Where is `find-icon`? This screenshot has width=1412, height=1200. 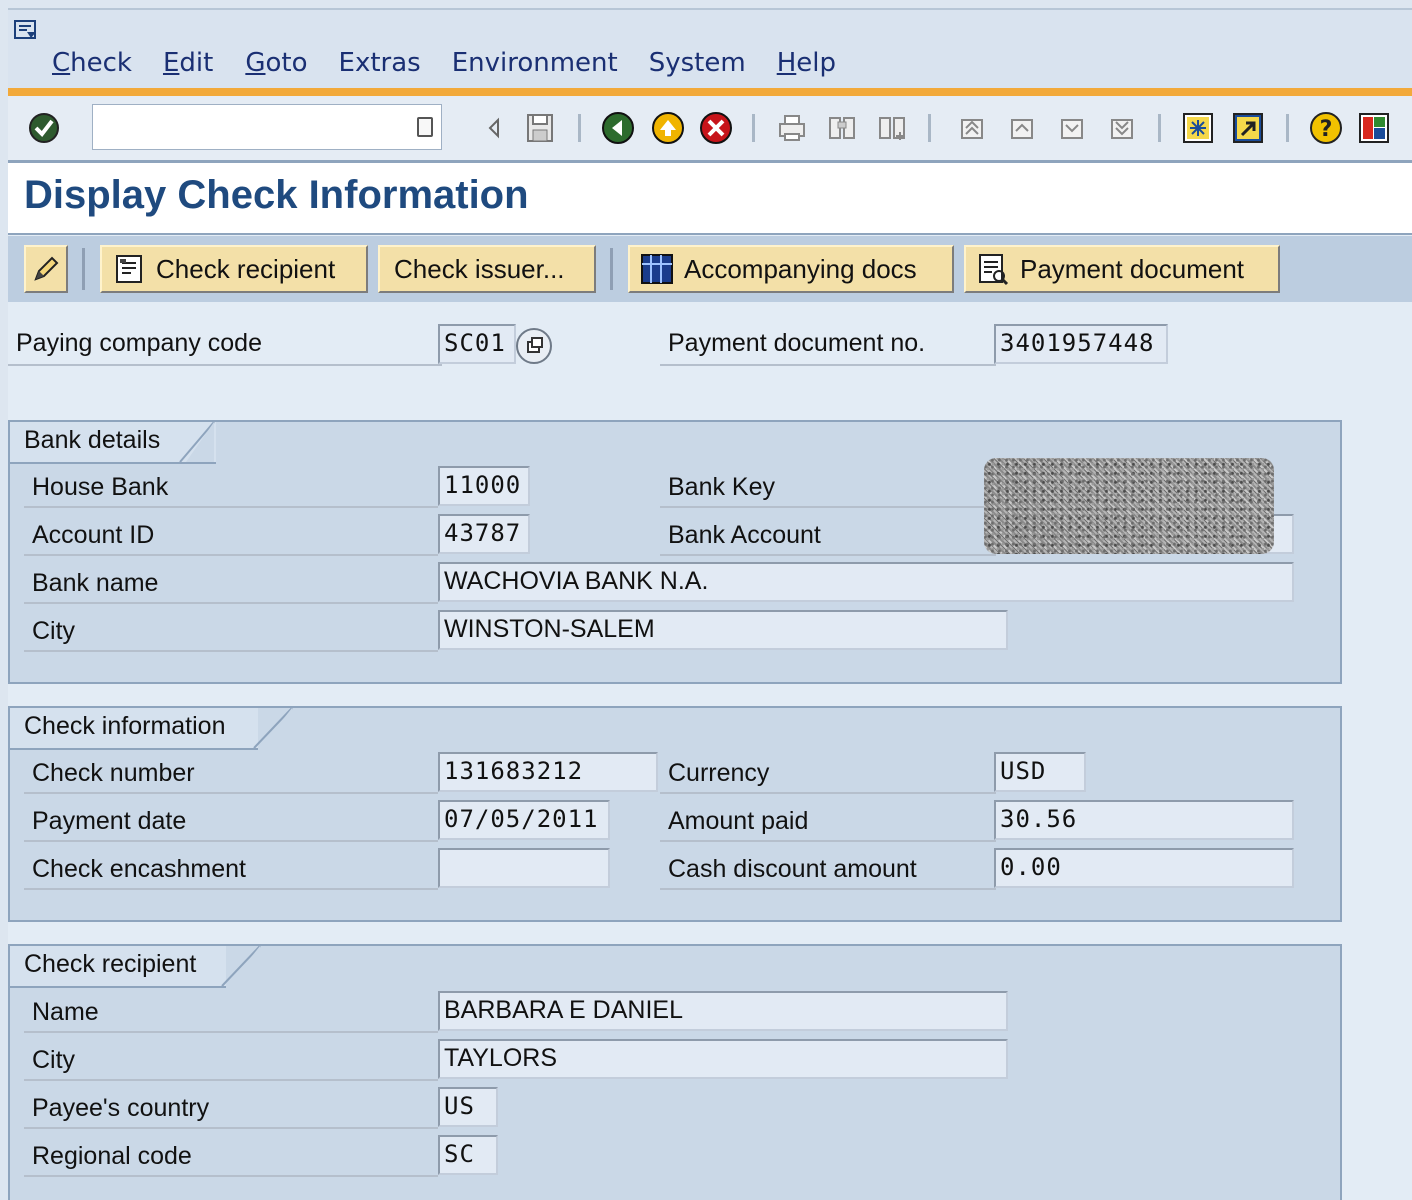
find-icon is located at coordinates (842, 128).